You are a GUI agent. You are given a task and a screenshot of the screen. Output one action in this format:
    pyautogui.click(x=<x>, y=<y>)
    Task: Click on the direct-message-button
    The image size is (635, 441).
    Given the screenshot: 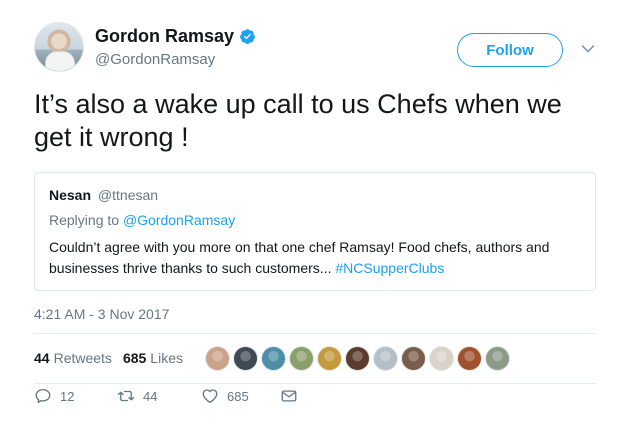 What is the action you would take?
    pyautogui.click(x=289, y=396)
    